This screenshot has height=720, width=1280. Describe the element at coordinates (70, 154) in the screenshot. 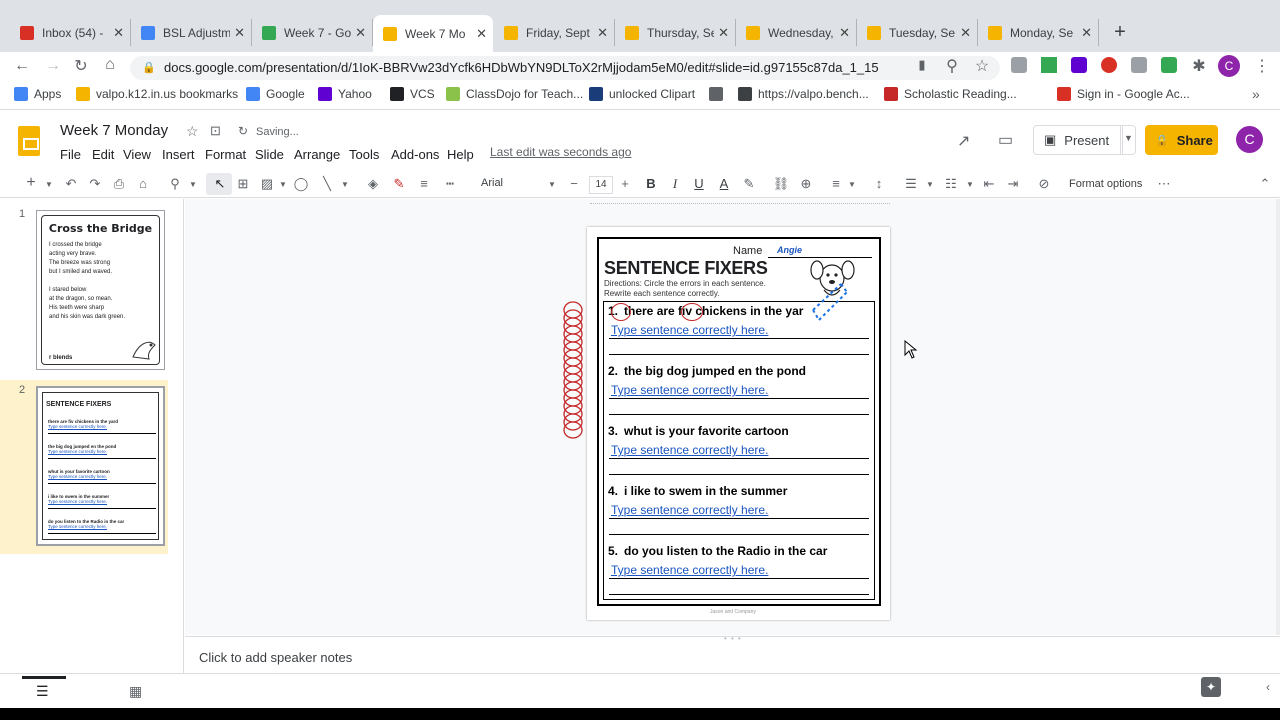

I see `menu-file: File` at that location.